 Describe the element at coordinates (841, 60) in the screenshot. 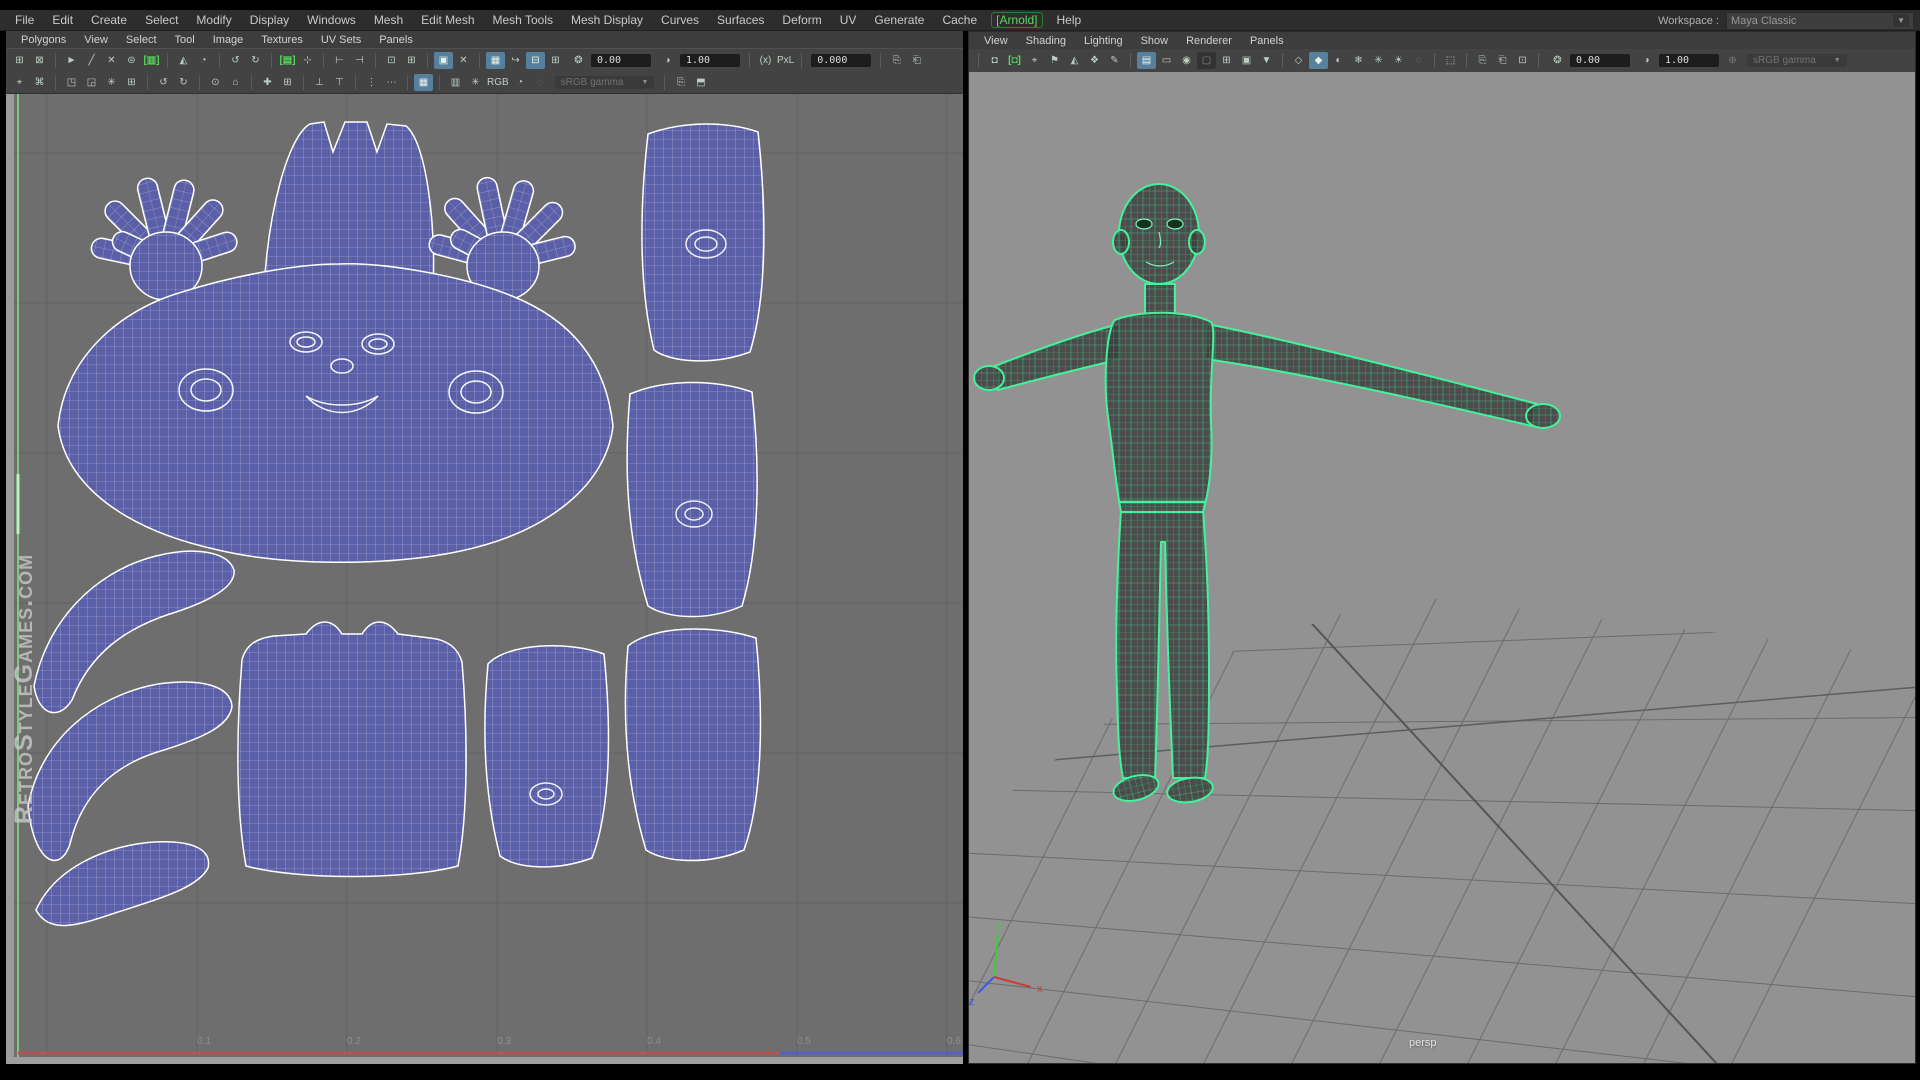

I see `uv-distortion-value: 0.000` at that location.